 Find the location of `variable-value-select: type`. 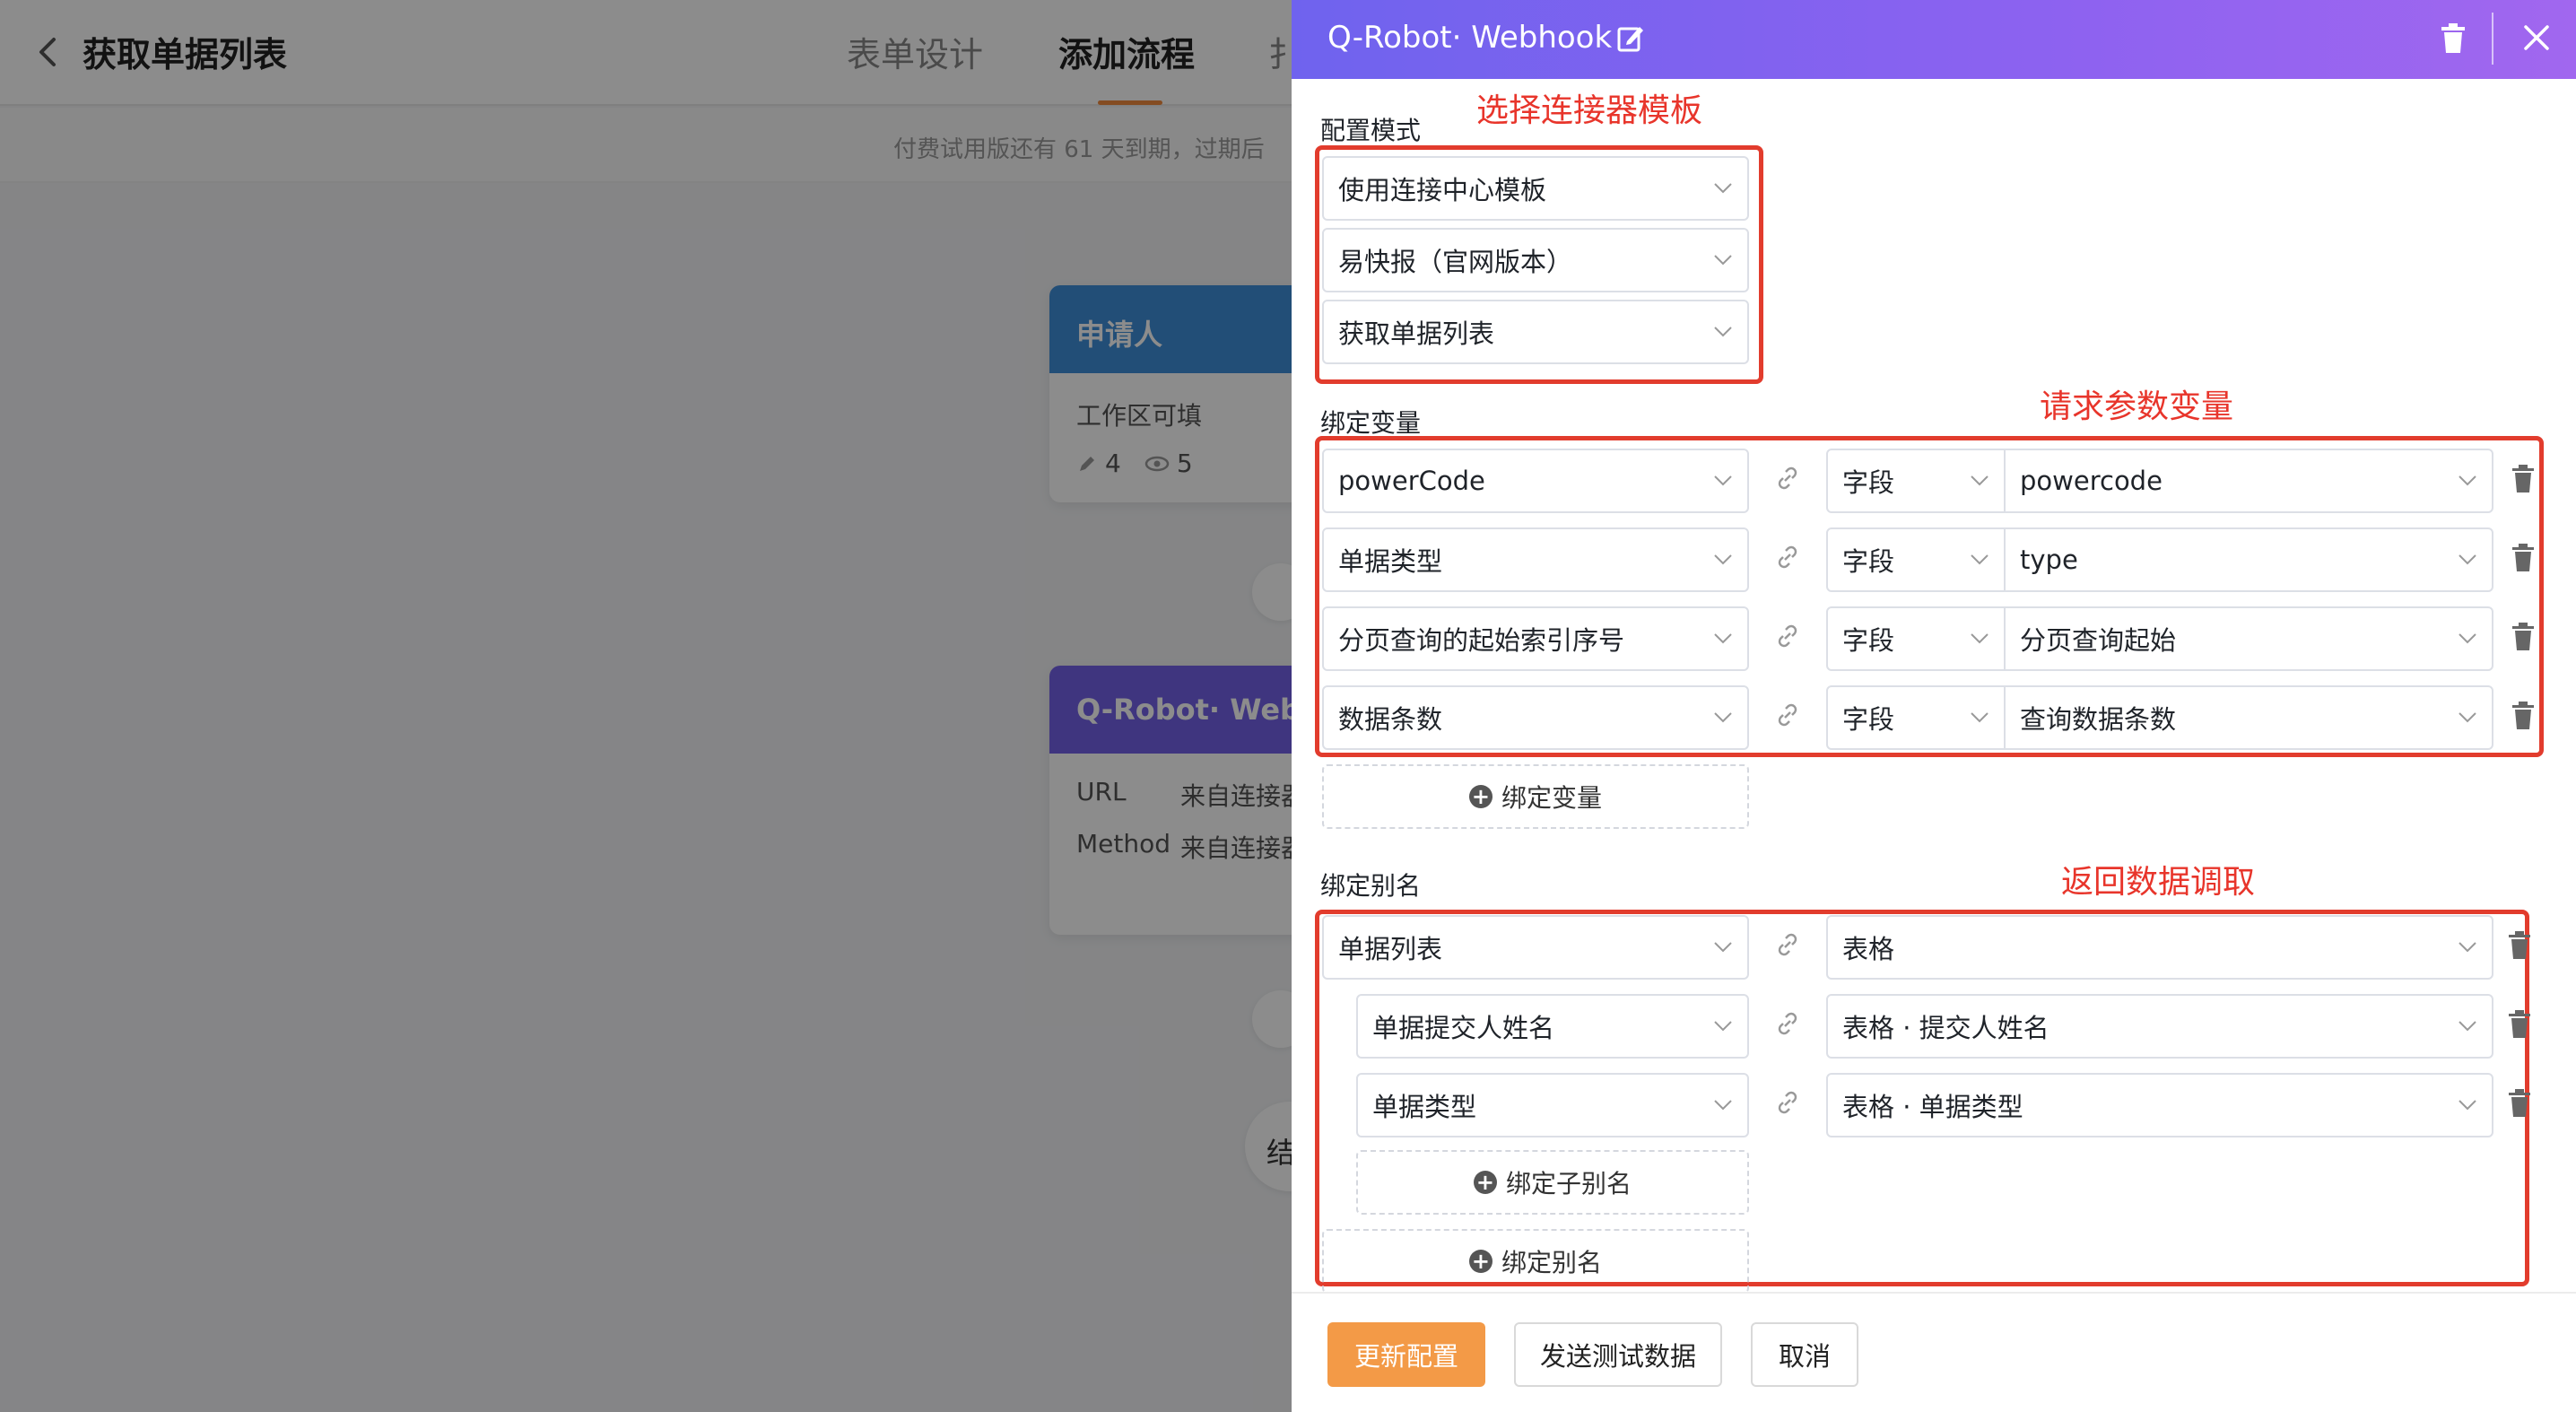

variable-value-select: type is located at coordinates (2248, 559).